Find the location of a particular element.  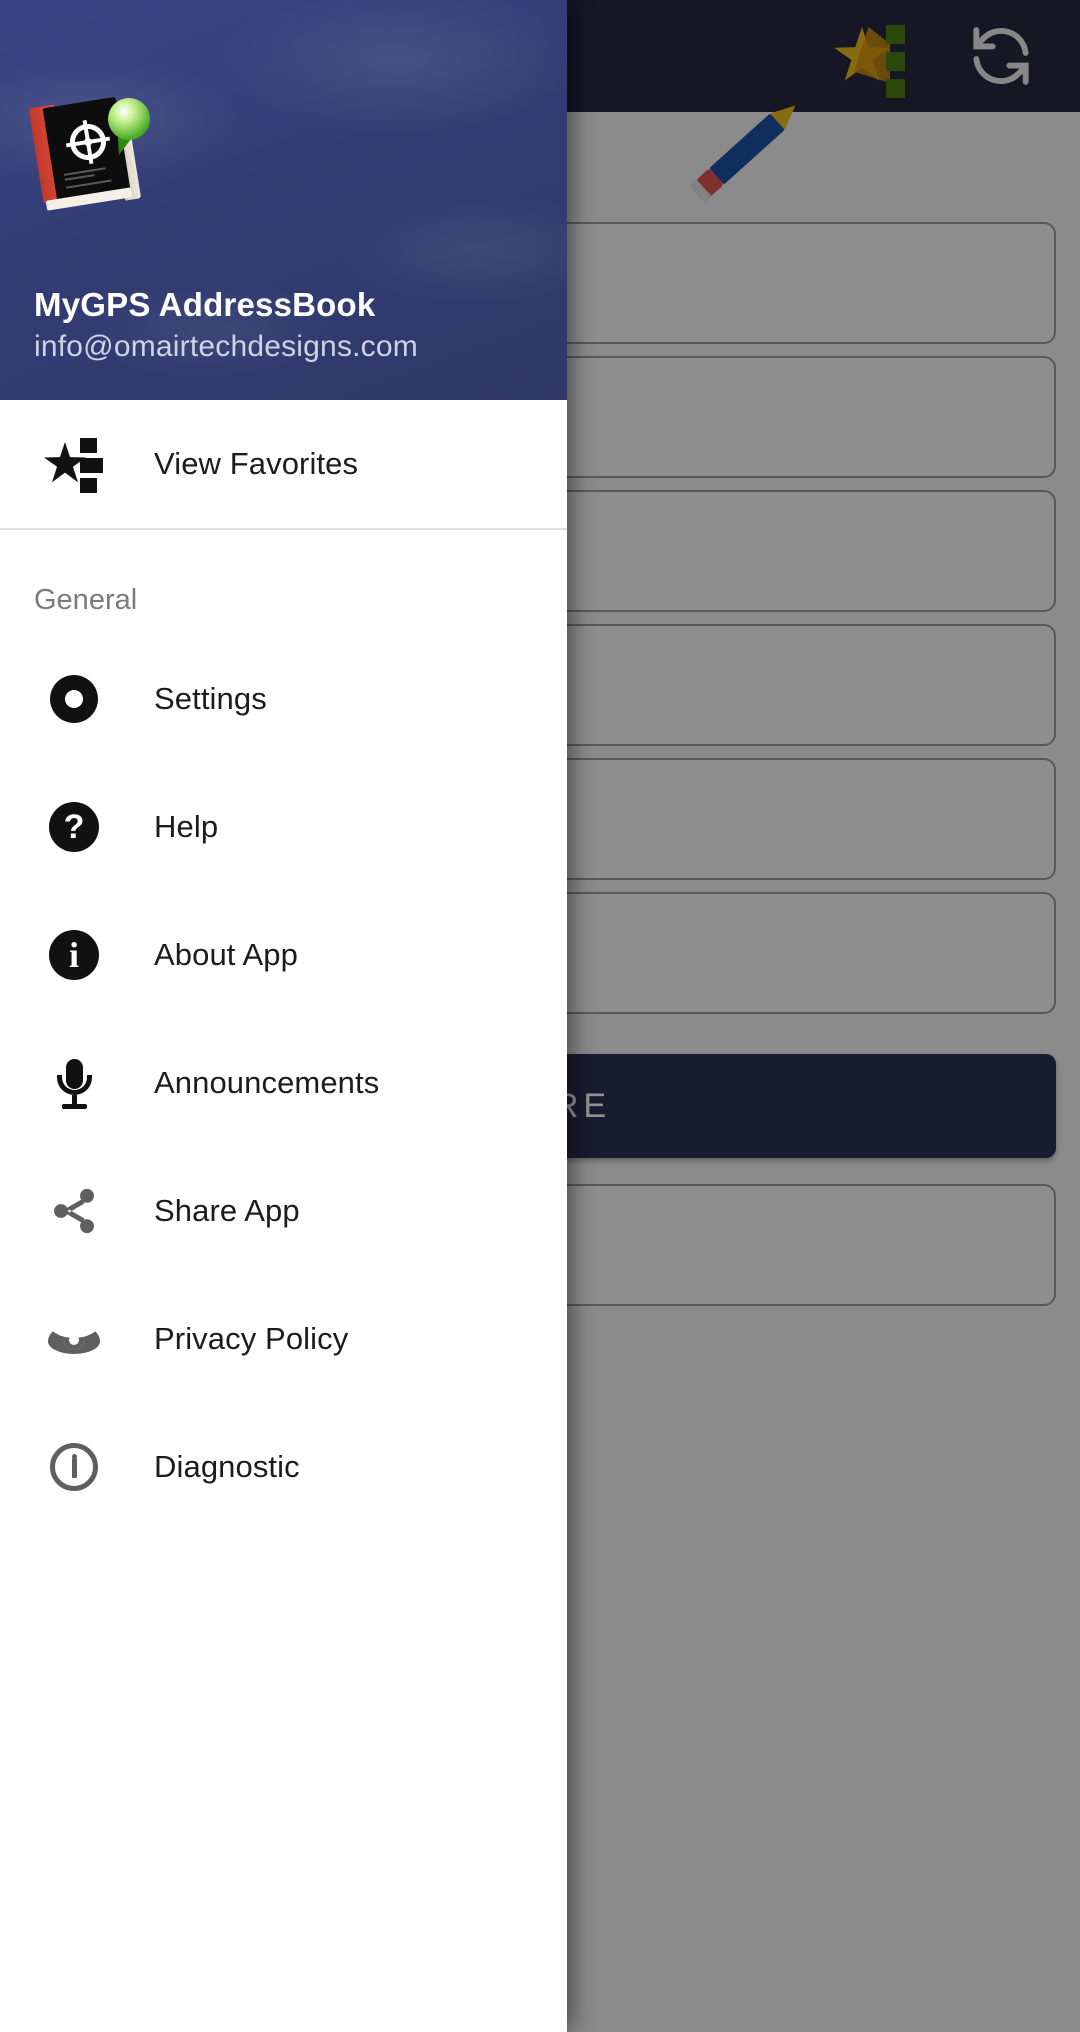

drawer-primary-menu: View Favorites is located at coordinates (283, 464).